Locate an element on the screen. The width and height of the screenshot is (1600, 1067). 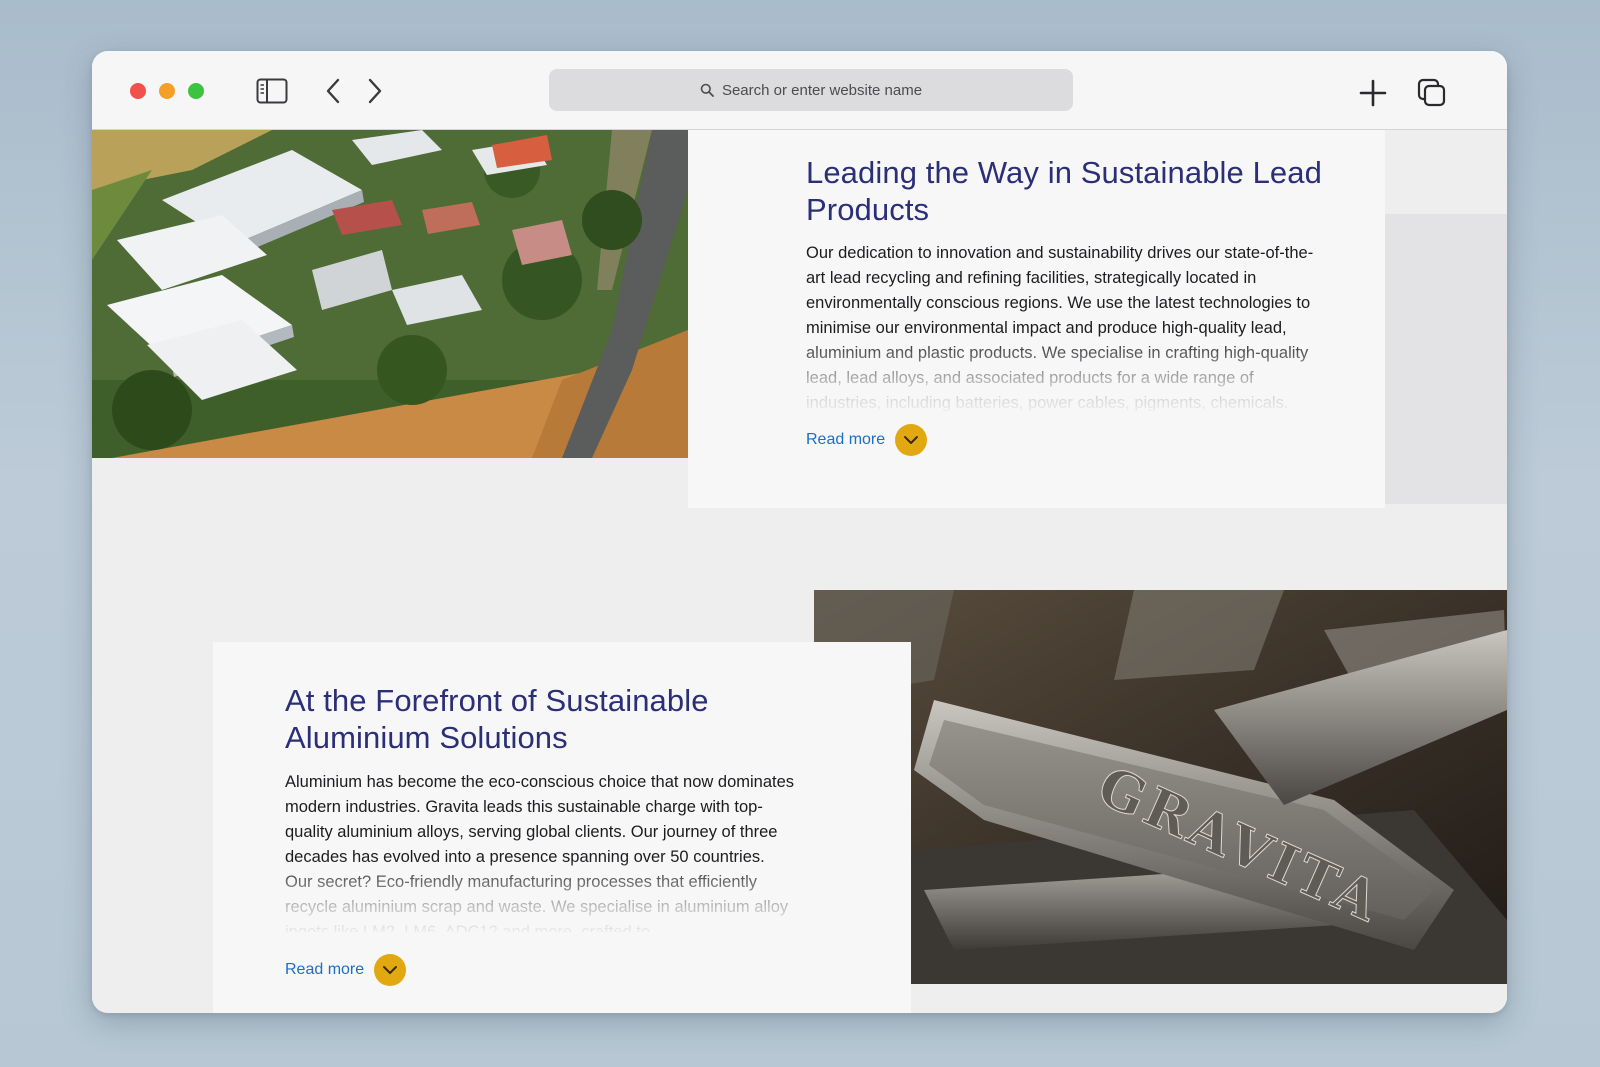
browser-toolbar: Search or enter website name is located at coordinates (799, 90).